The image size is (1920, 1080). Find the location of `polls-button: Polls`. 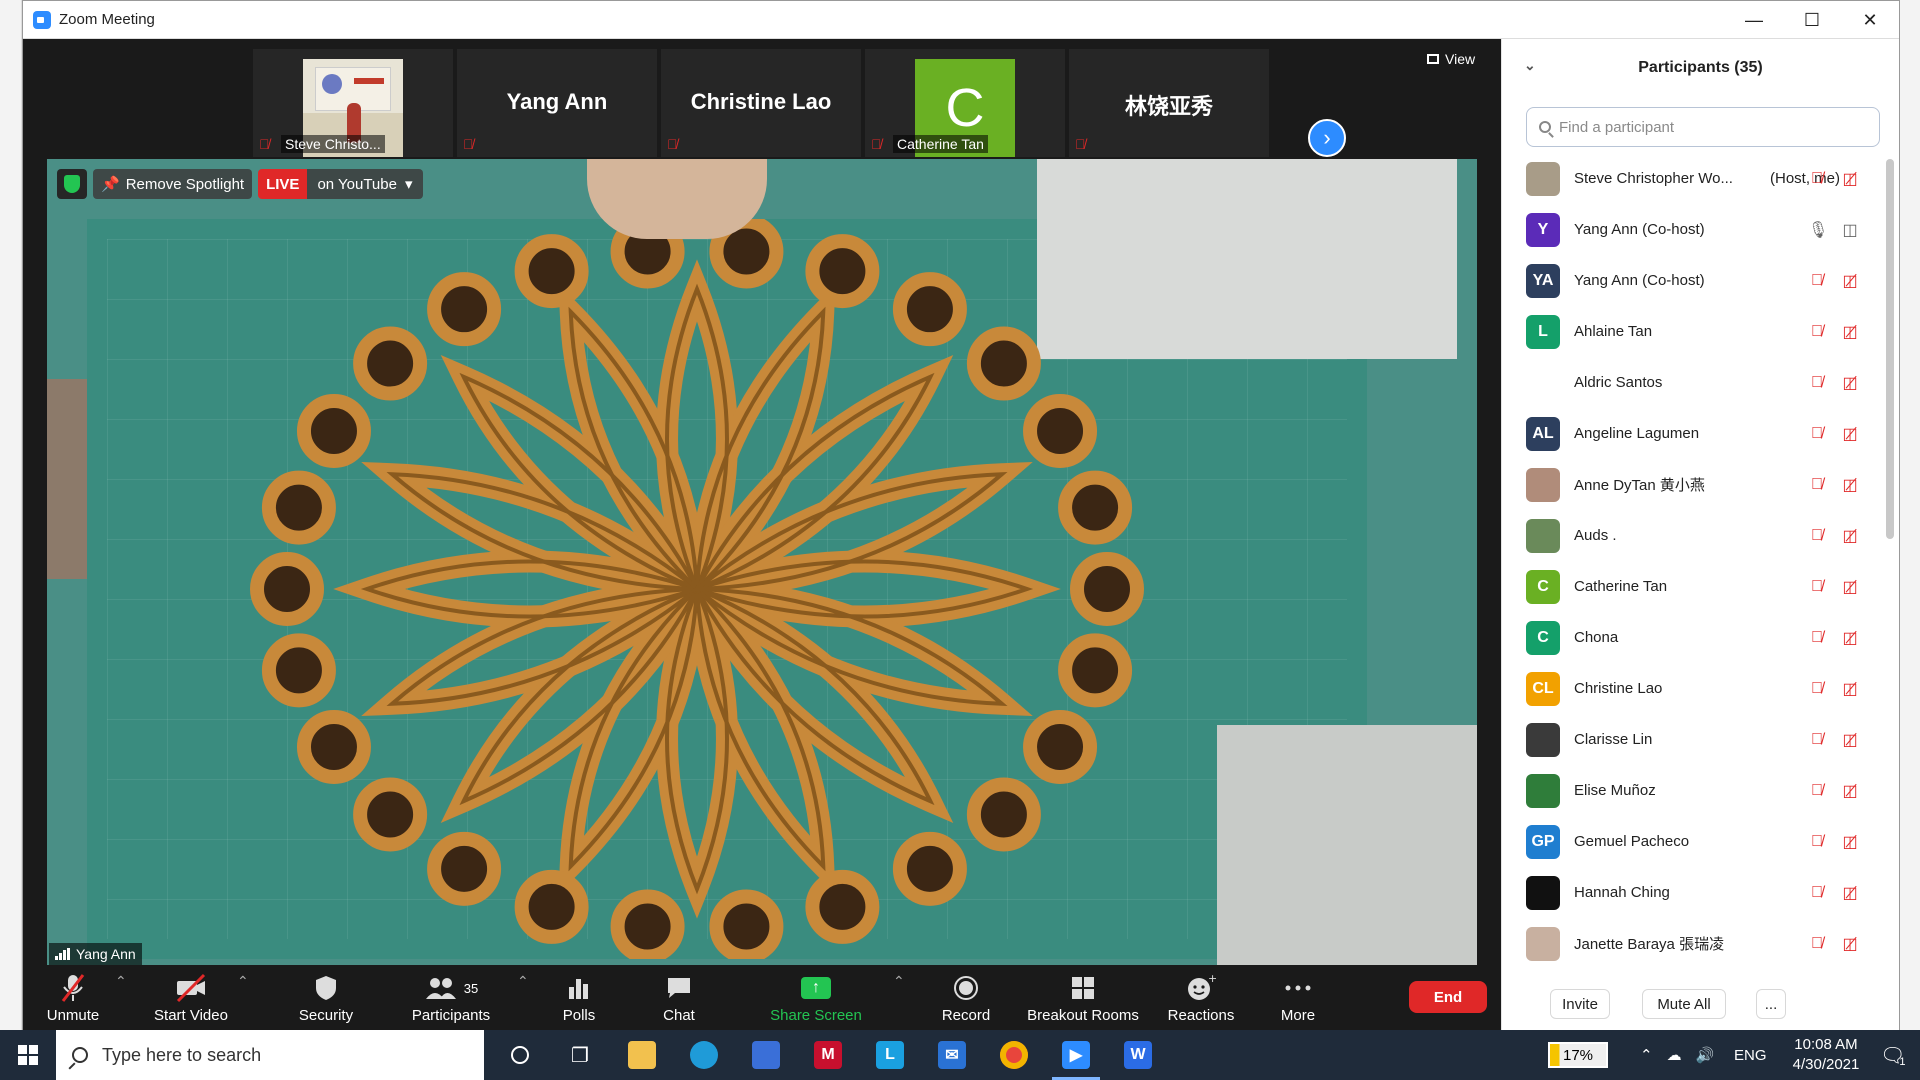

polls-button: Polls is located at coordinates (579, 998).